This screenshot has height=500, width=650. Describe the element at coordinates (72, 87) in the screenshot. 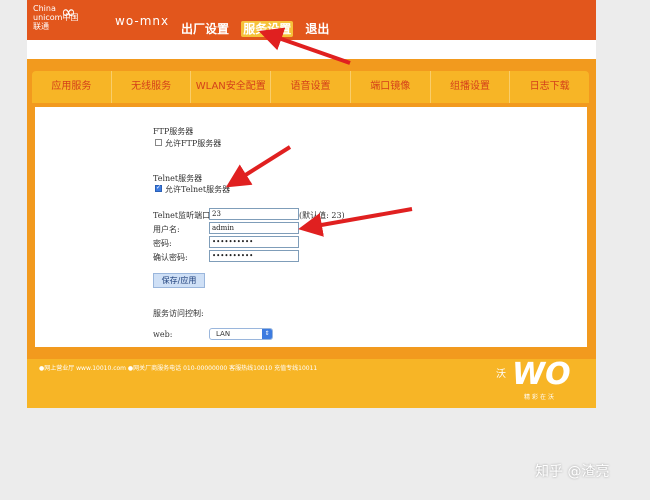

I see `tab-application-services: 应用服务` at that location.